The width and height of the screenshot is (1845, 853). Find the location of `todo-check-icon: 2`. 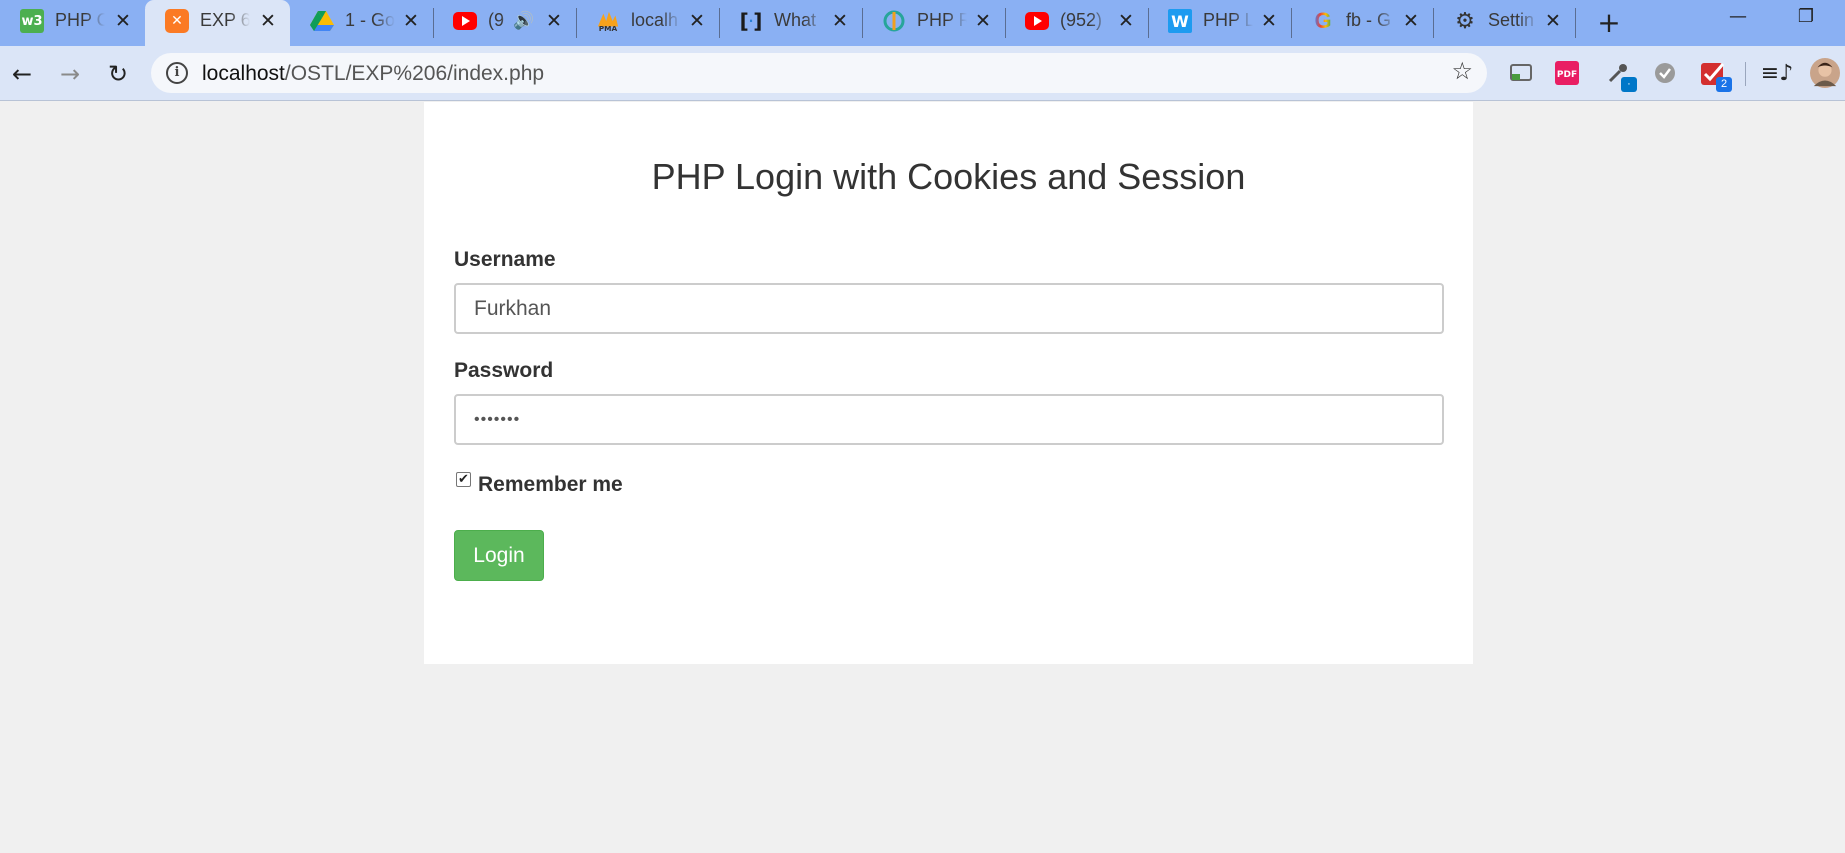

todo-check-icon: 2 is located at coordinates (1715, 75).